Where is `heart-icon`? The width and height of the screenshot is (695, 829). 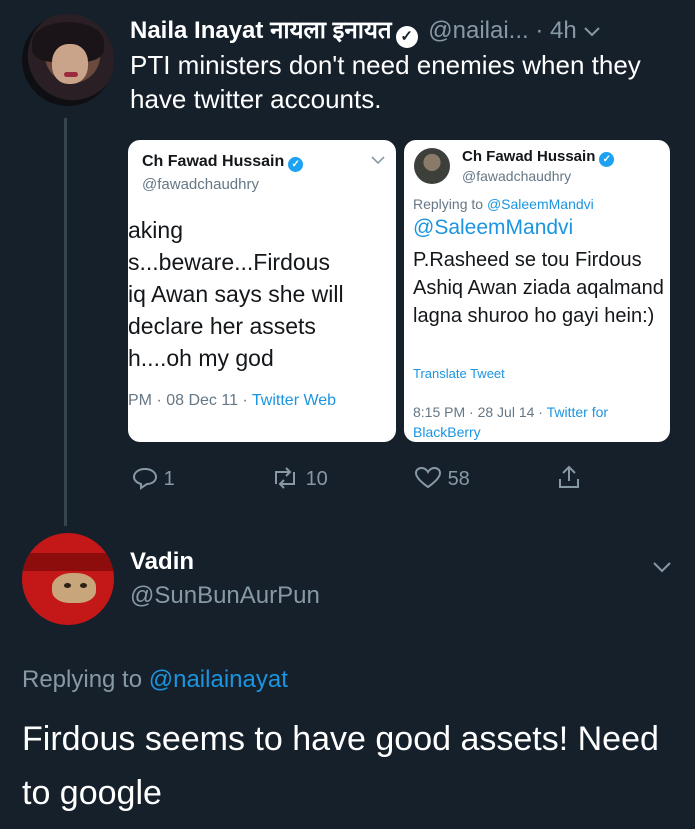
heart-icon is located at coordinates (431, 478).